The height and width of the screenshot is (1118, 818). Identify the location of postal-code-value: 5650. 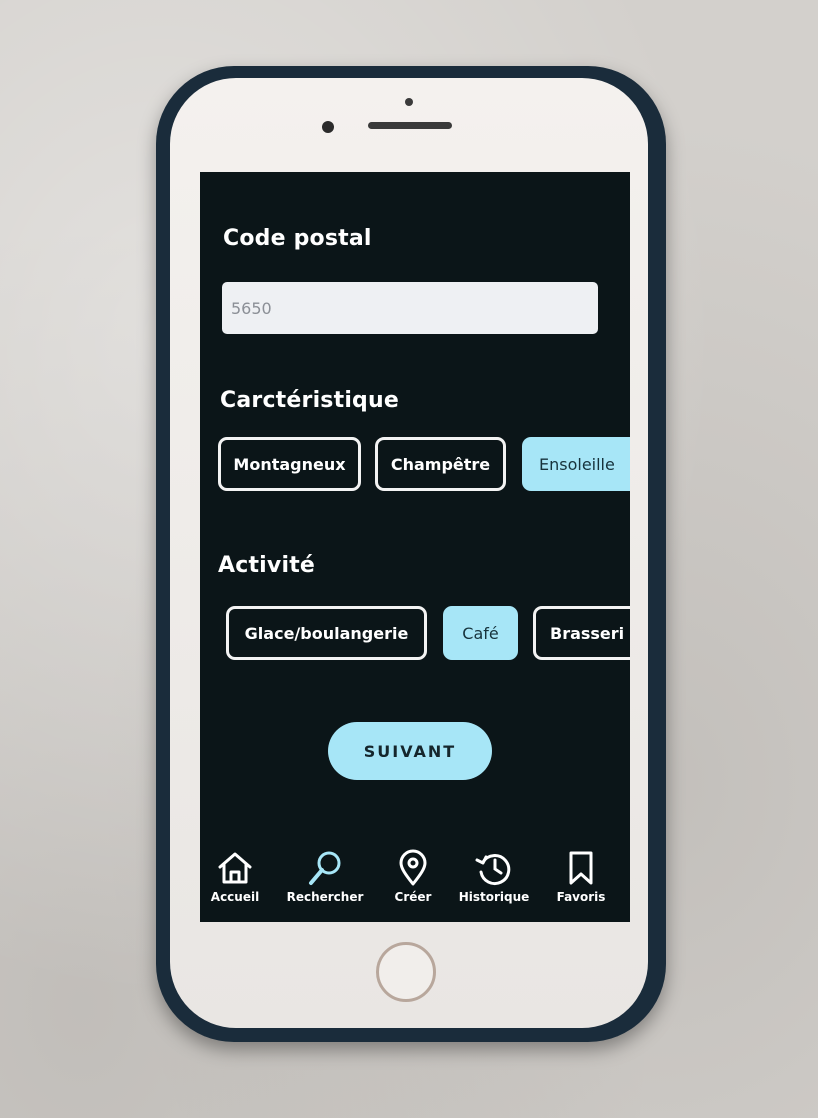
(251, 308).